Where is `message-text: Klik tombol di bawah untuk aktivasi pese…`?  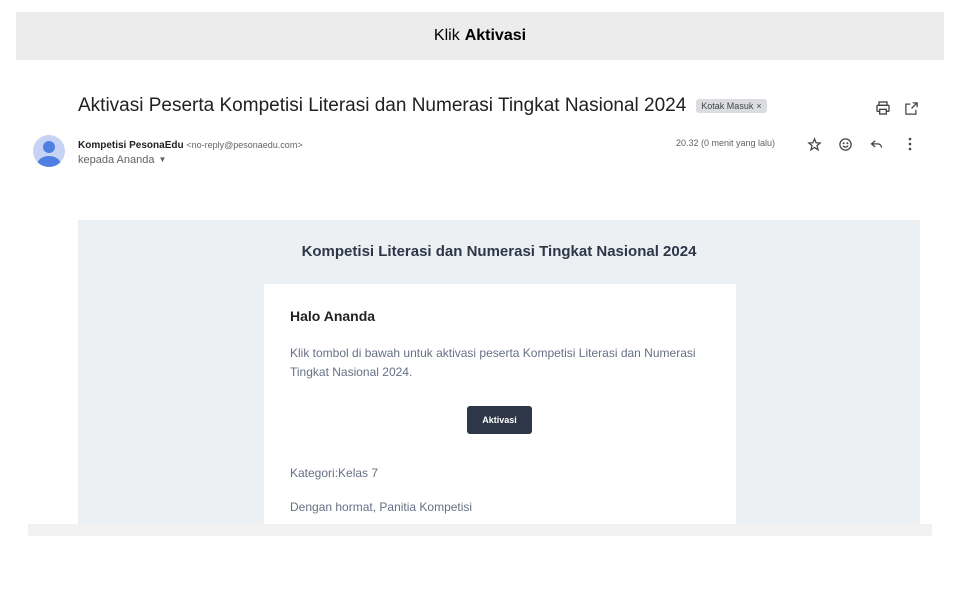 message-text: Klik tombol di bawah untuk aktivasi pese… is located at coordinates (493, 362).